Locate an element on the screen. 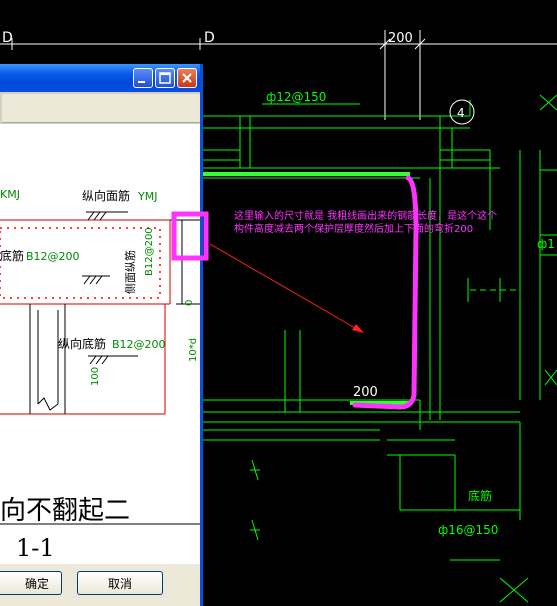 The height and width of the screenshot is (606, 557). minimize-button is located at coordinates (143, 78).